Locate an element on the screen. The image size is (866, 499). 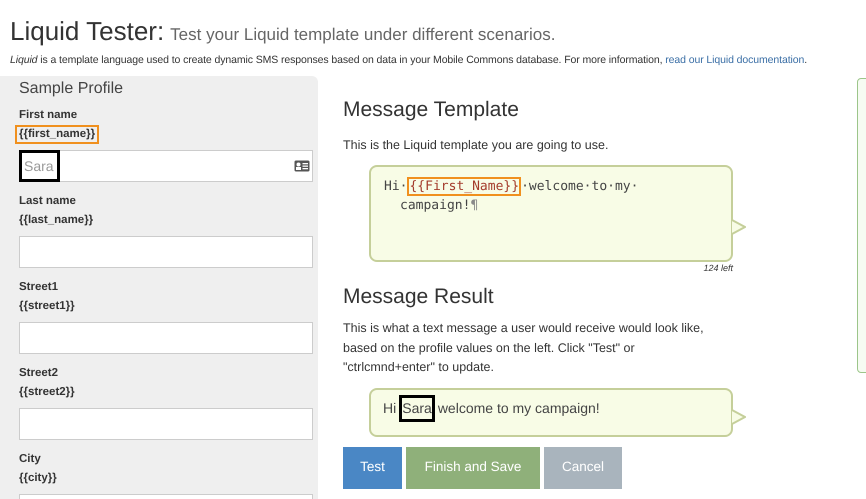
field-label: Street2 is located at coordinates (38, 373).